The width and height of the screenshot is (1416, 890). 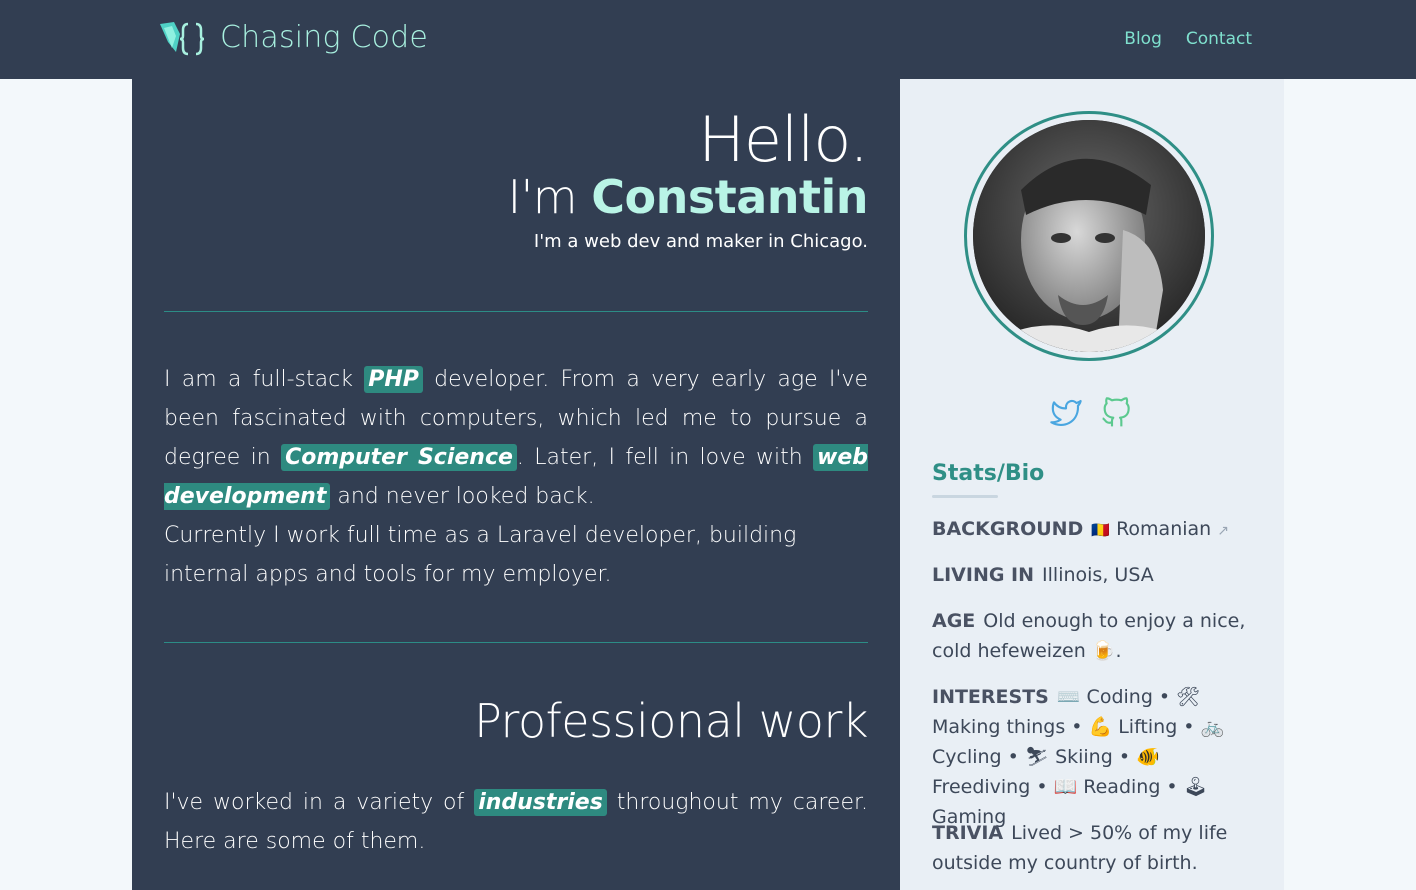 I want to click on hero-greeting: Hello., so click(x=783, y=139).